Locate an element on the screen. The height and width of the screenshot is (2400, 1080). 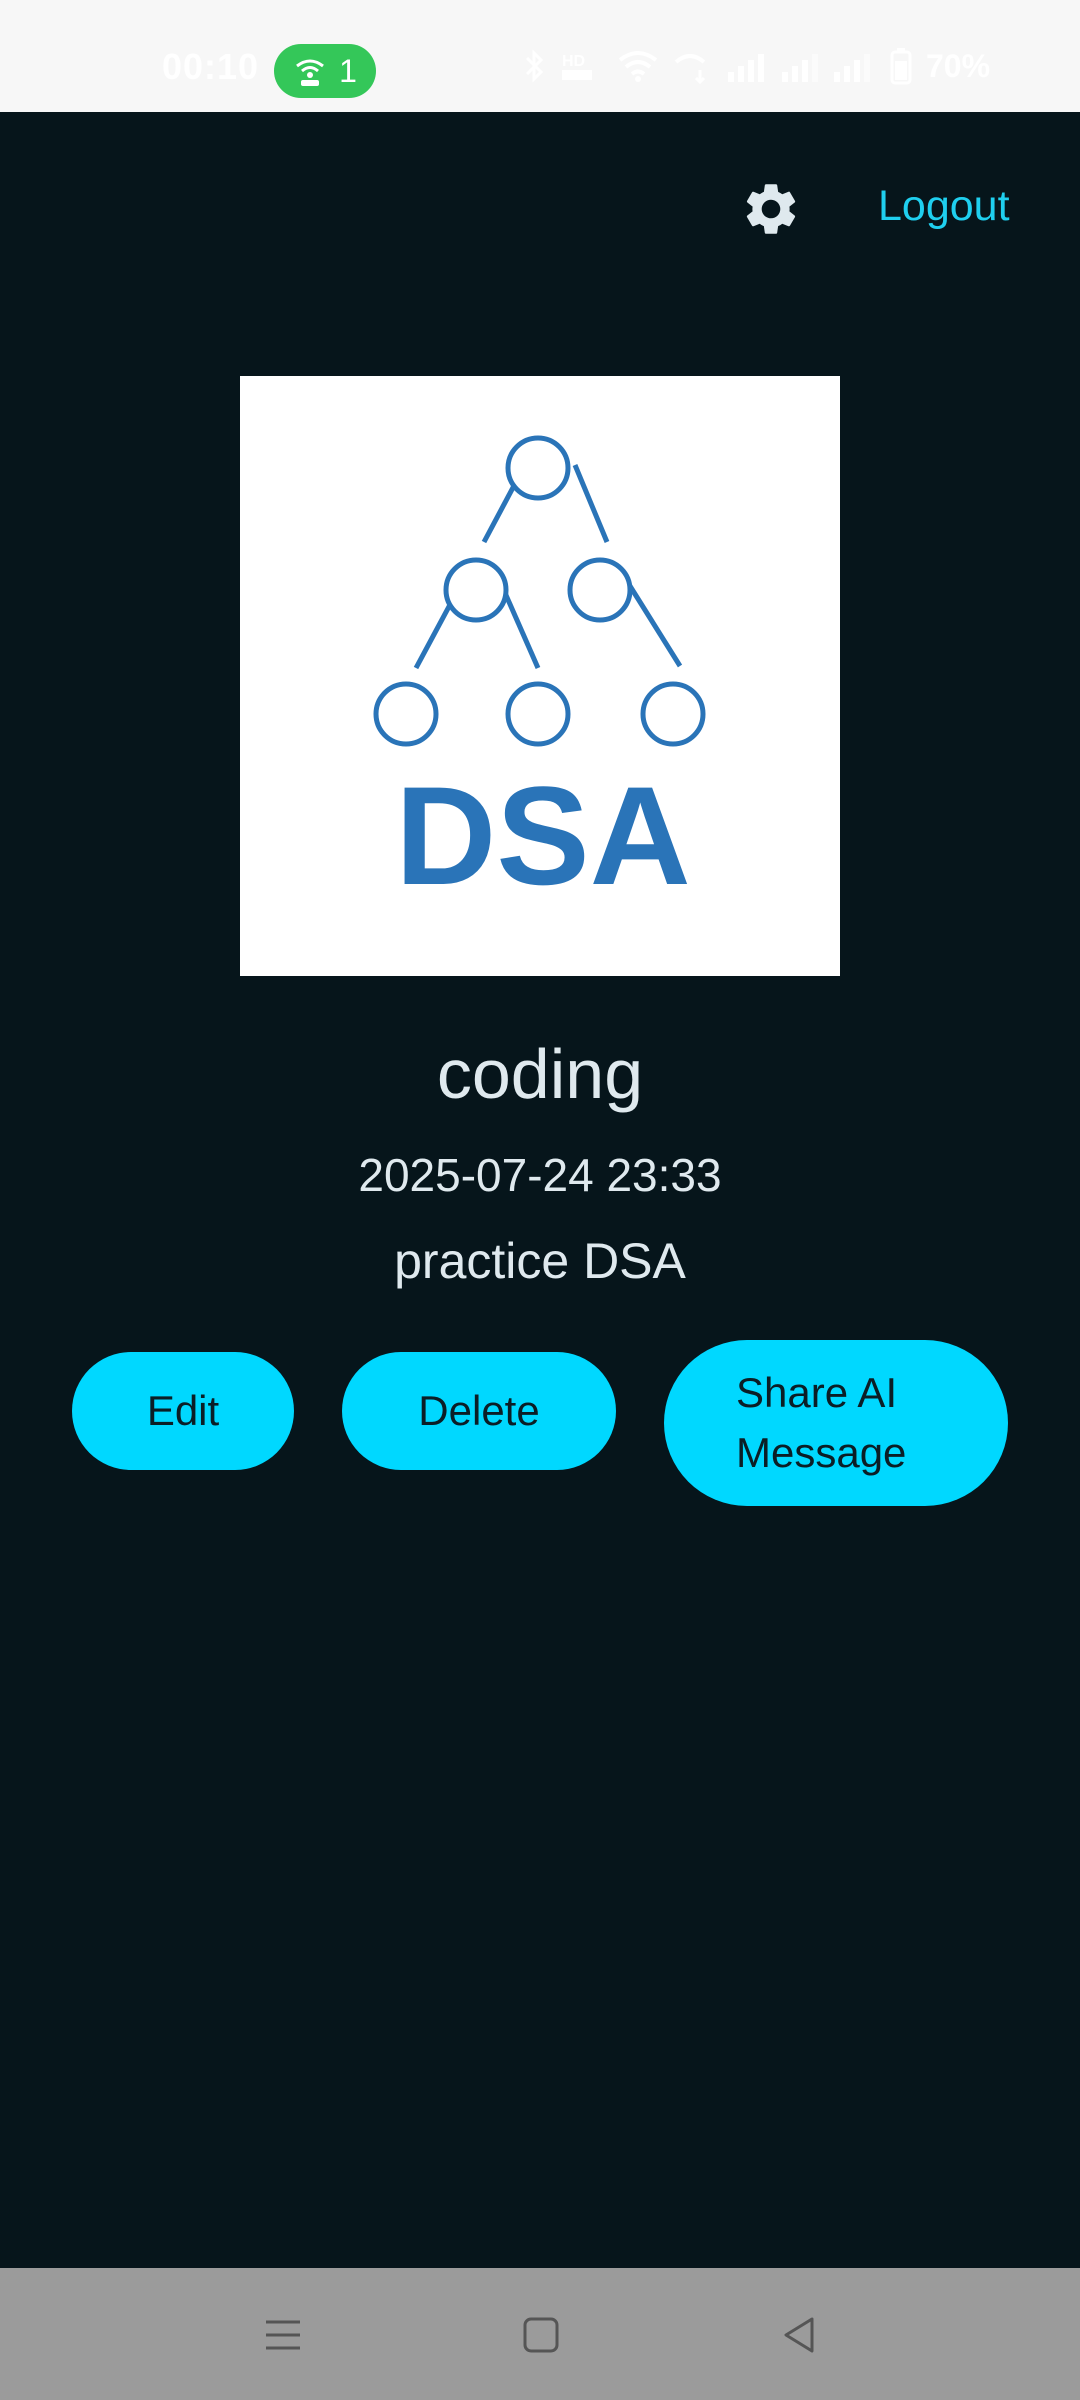
item-title: coding is located at coordinates (540, 1074).